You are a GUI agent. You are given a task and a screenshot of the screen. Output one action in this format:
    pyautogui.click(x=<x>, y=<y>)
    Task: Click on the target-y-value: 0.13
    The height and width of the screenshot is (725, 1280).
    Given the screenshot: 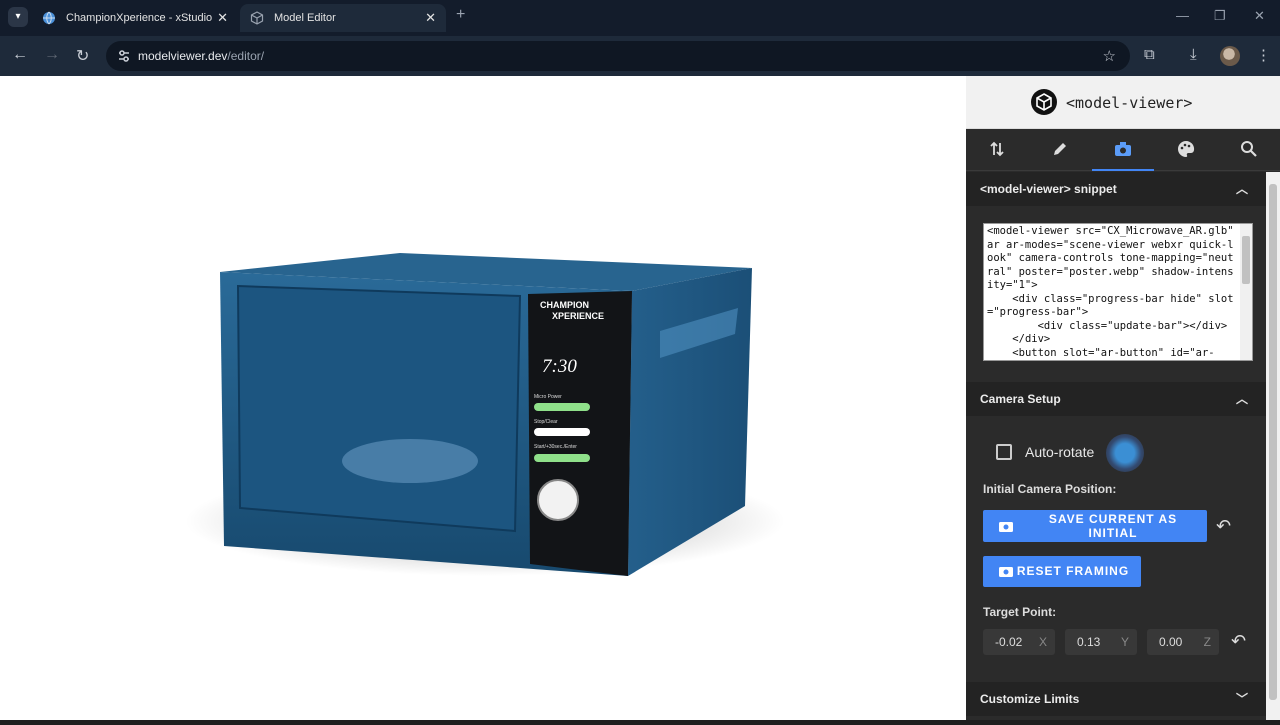 What is the action you would take?
    pyautogui.click(x=1089, y=642)
    